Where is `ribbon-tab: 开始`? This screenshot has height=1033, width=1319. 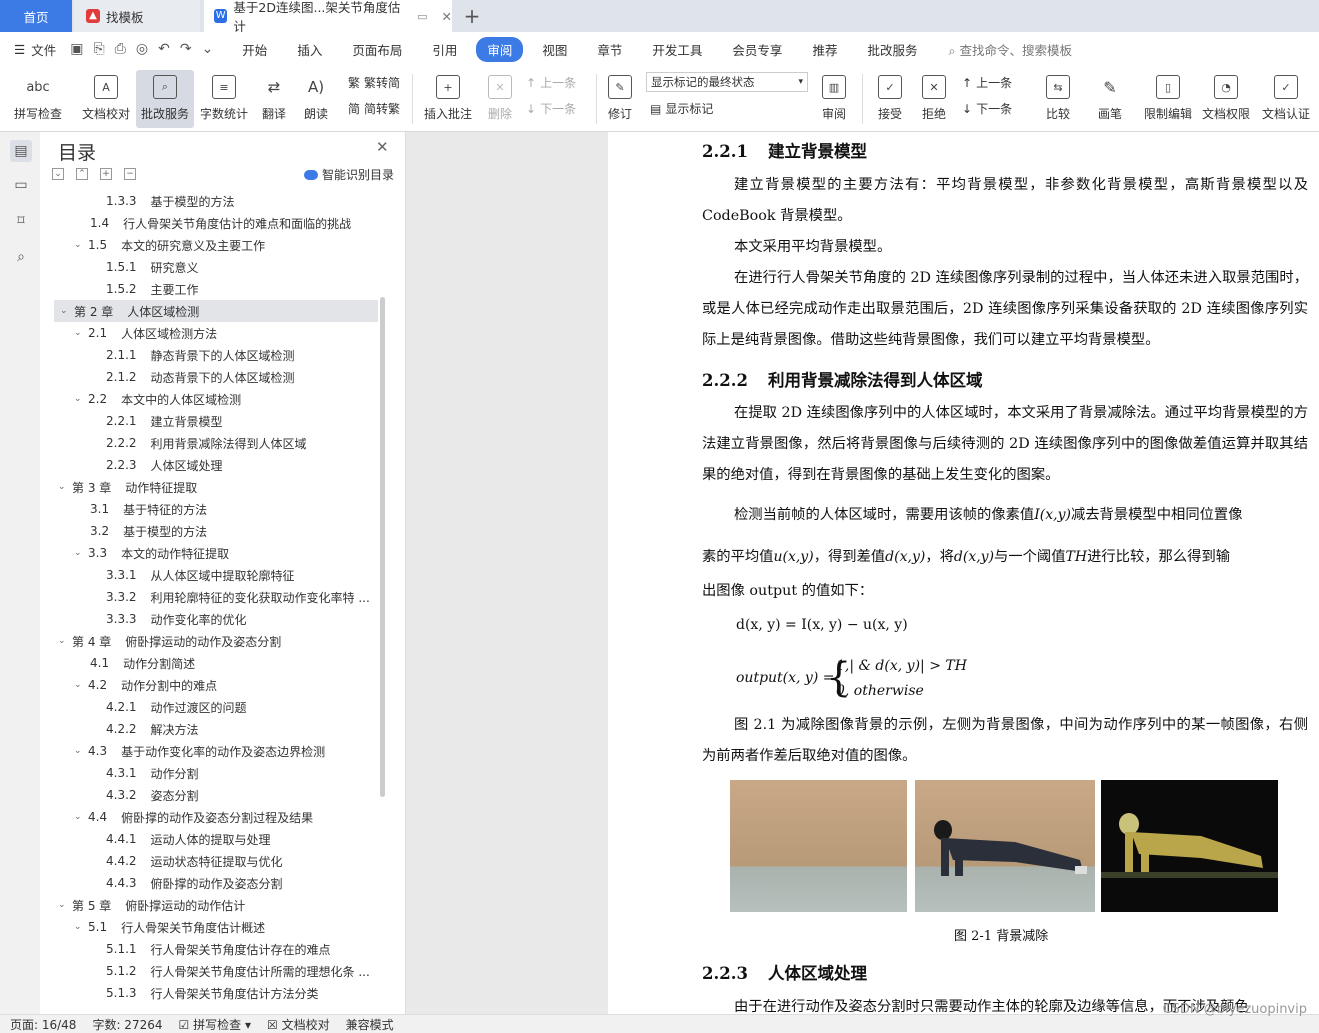 ribbon-tab: 开始 is located at coordinates (254, 49).